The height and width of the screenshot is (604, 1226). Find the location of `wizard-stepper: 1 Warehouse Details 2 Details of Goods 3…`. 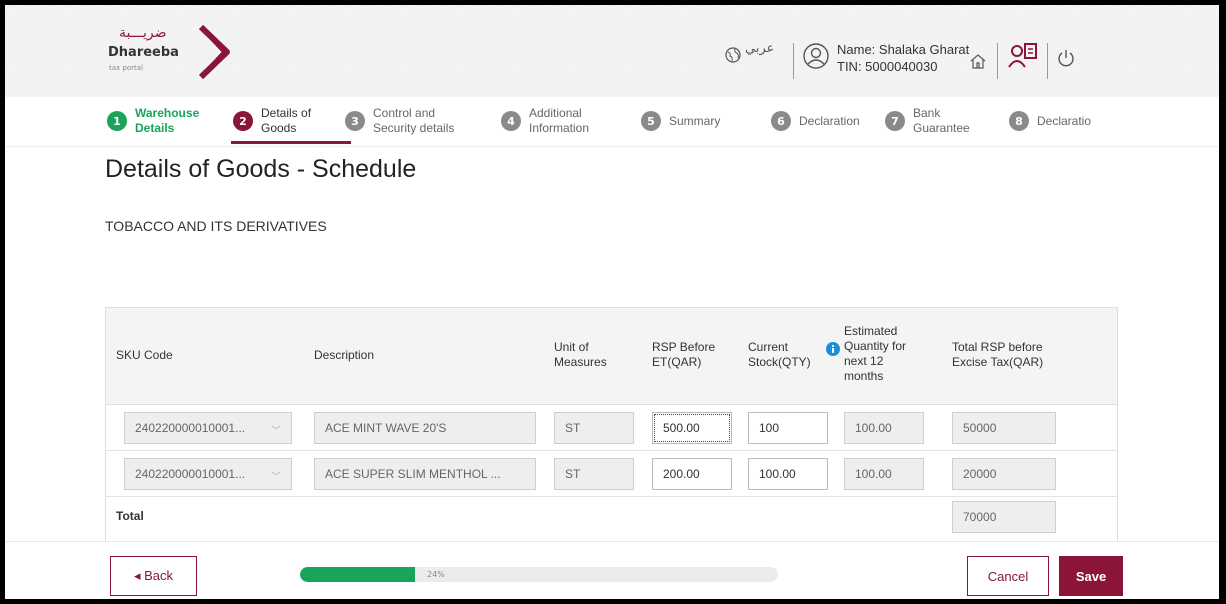

wizard-stepper: 1 Warehouse Details 2 Details of Goods 3… is located at coordinates (612, 122).